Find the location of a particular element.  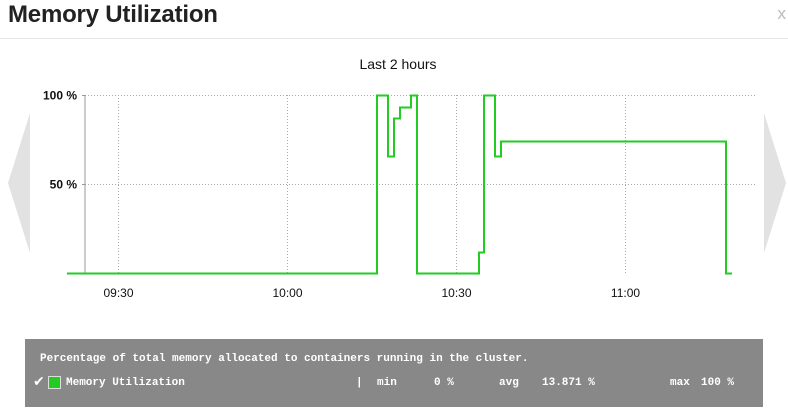

series-color-swatch is located at coordinates (54, 382).